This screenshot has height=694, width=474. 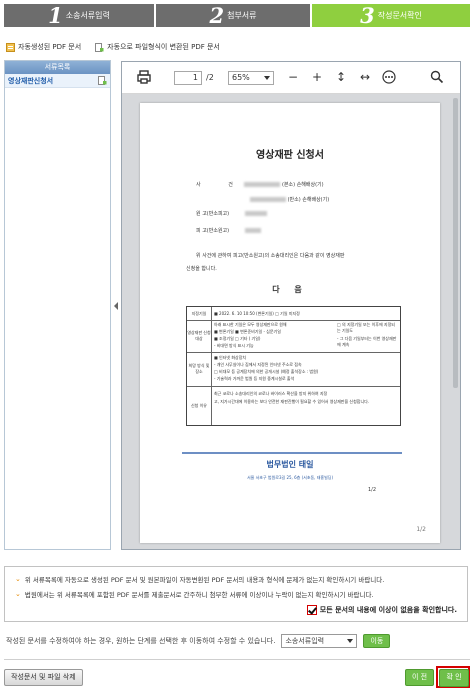 I want to click on case-label-1: 사, so click(x=198, y=185).